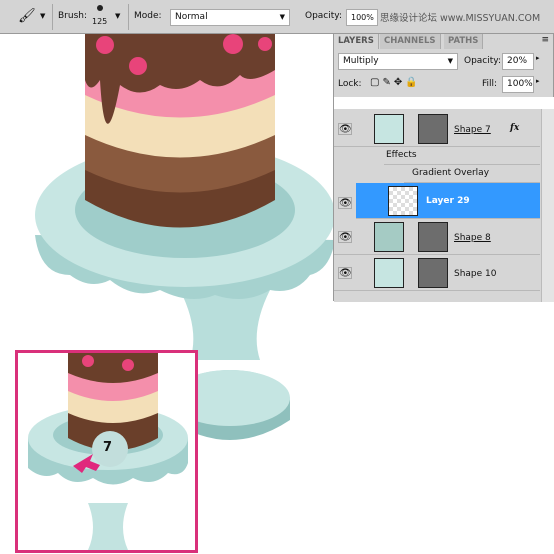  What do you see at coordinates (99, 21) in the screenshot?
I see `brush-size: 125` at bounding box center [99, 21].